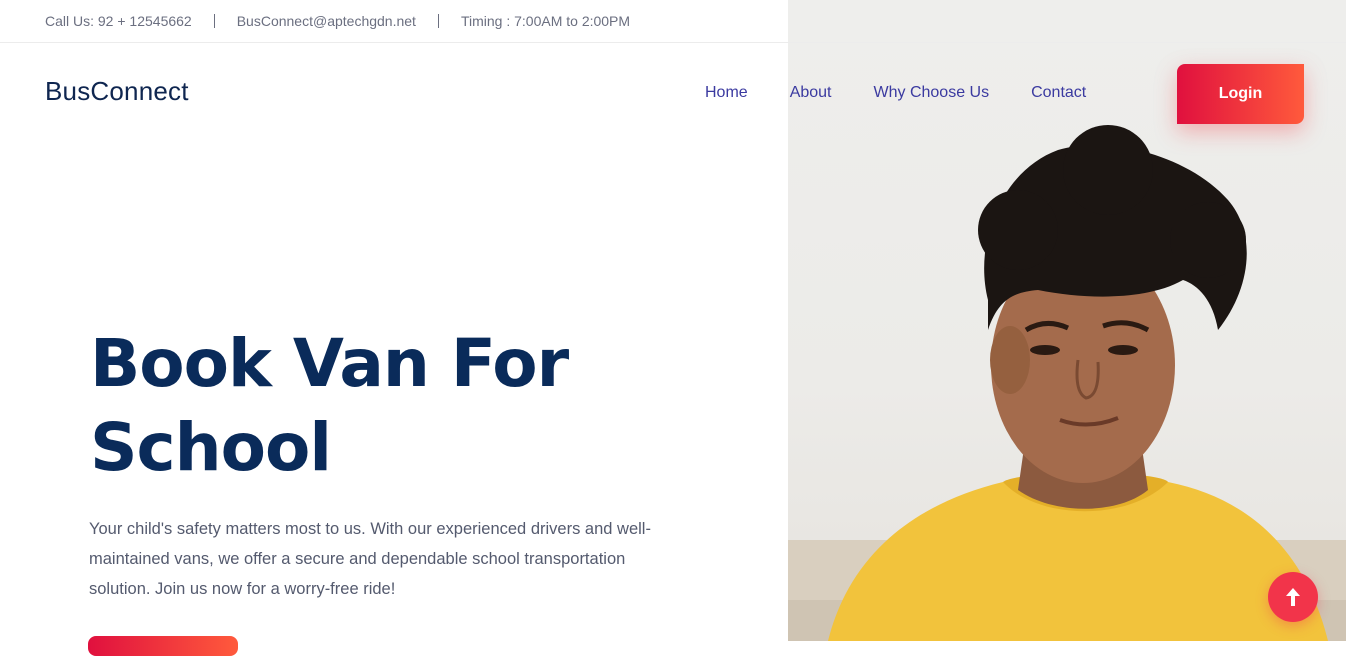 Image resolution: width=1346 pixels, height=656 pixels. Describe the element at coordinates (545, 21) in the screenshot. I see `timing-info: Timing : 7:00AM to 2:00PM` at that location.